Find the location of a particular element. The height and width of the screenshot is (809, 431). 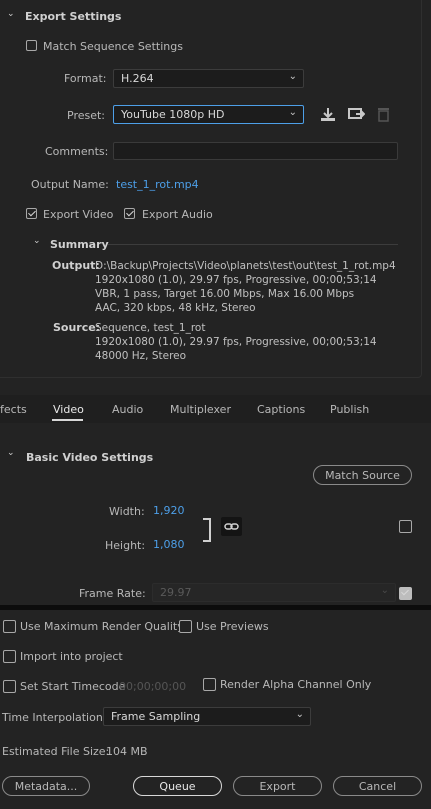

summary-divider is located at coordinates (253, 244).